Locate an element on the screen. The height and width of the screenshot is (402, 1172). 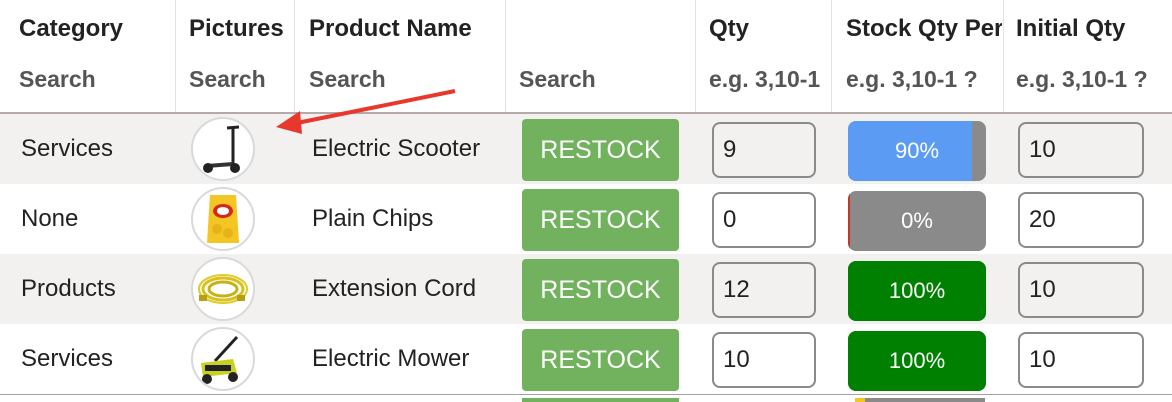
header-category: Category is located at coordinates (94, 29).